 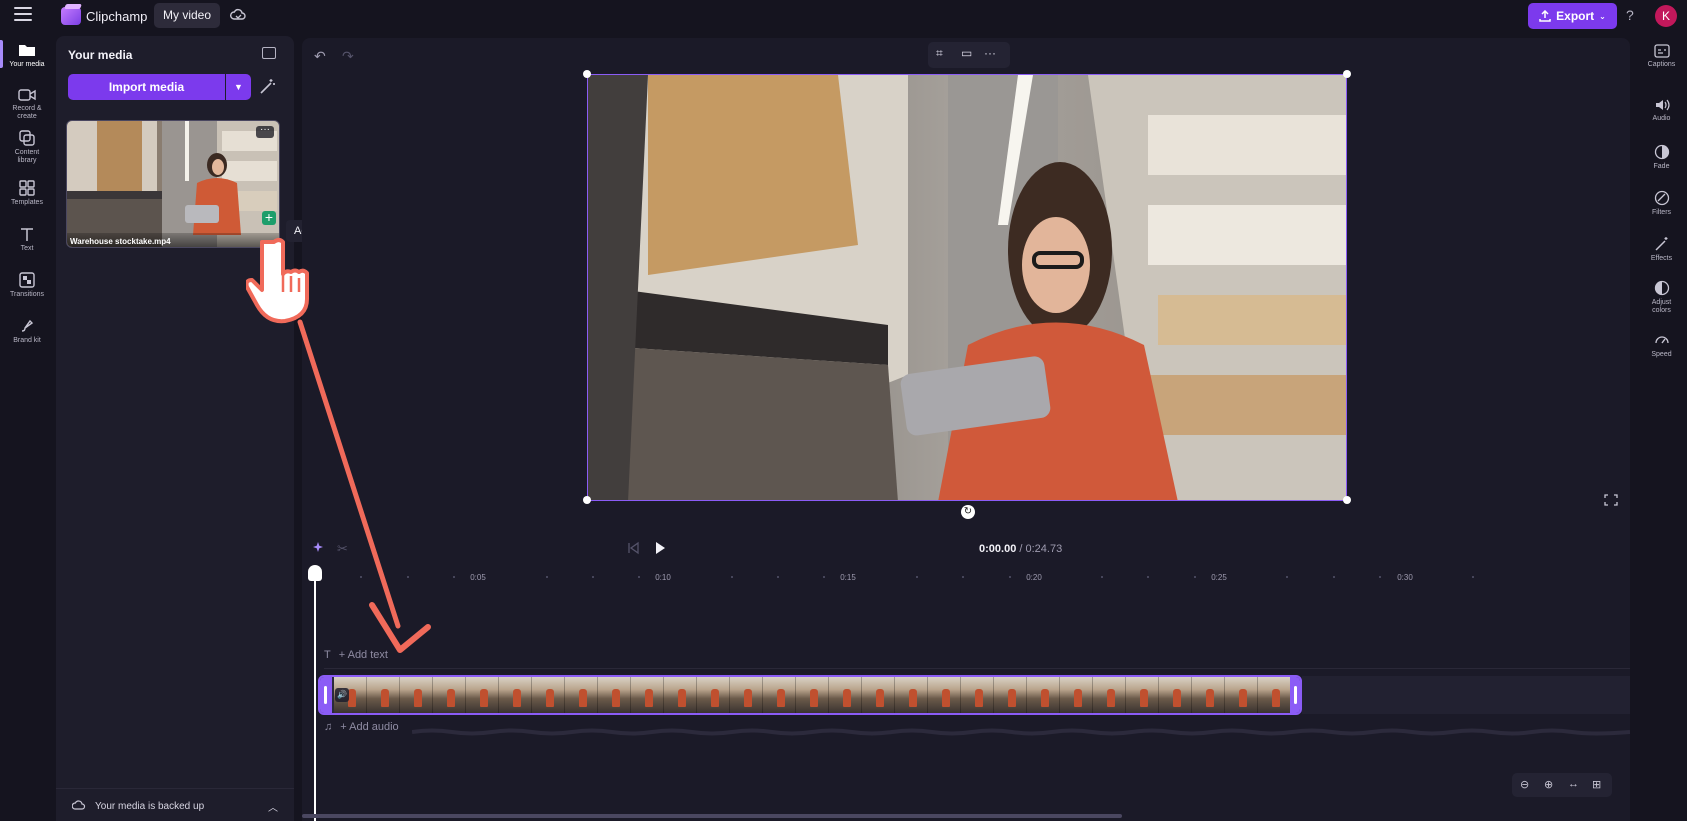 What do you see at coordinates (990, 53) in the screenshot?
I see `more-icon: ···` at bounding box center [990, 53].